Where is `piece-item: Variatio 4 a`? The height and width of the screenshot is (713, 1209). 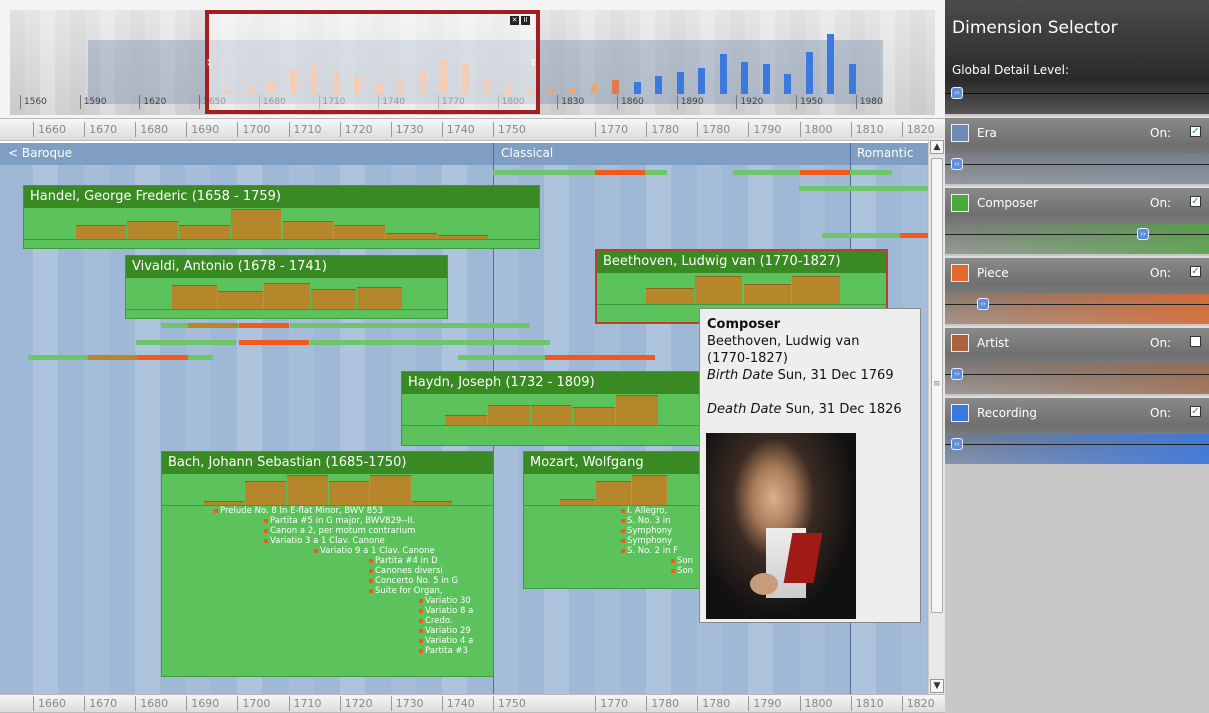
piece-item: Variatio 4 a is located at coordinates (503, 641).